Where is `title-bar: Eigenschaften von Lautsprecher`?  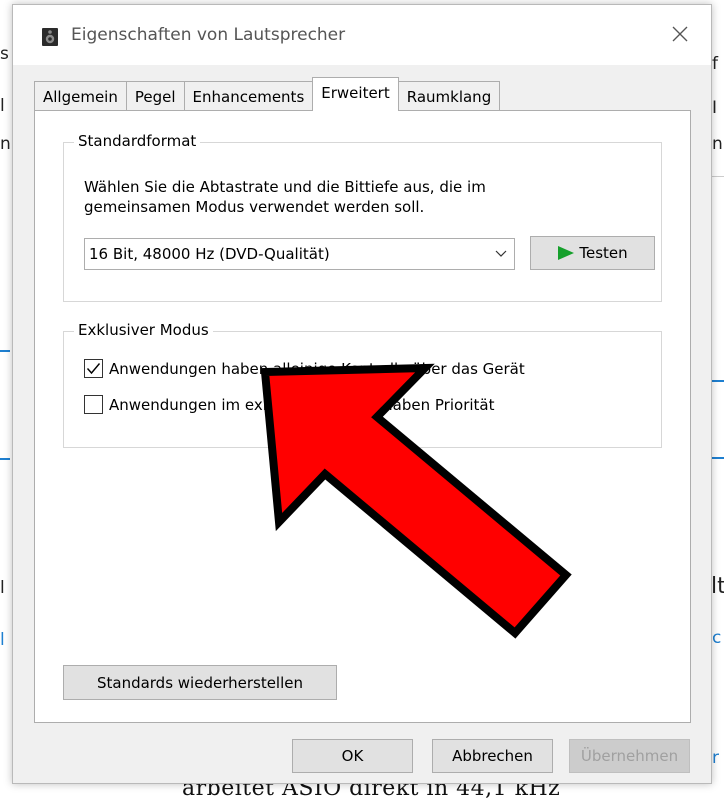 title-bar: Eigenschaften von Lautsprecher is located at coordinates (362, 35).